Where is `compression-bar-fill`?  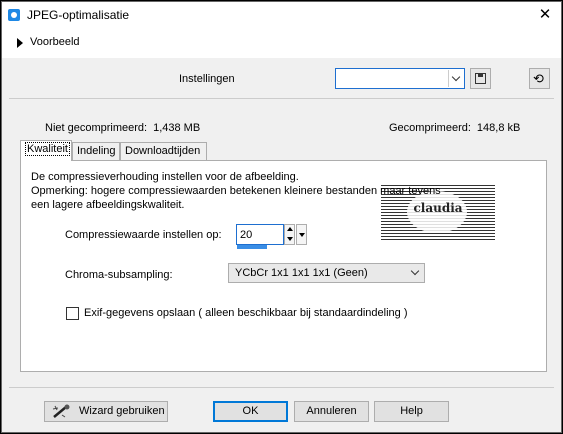
compression-bar-fill is located at coordinates (252, 247).